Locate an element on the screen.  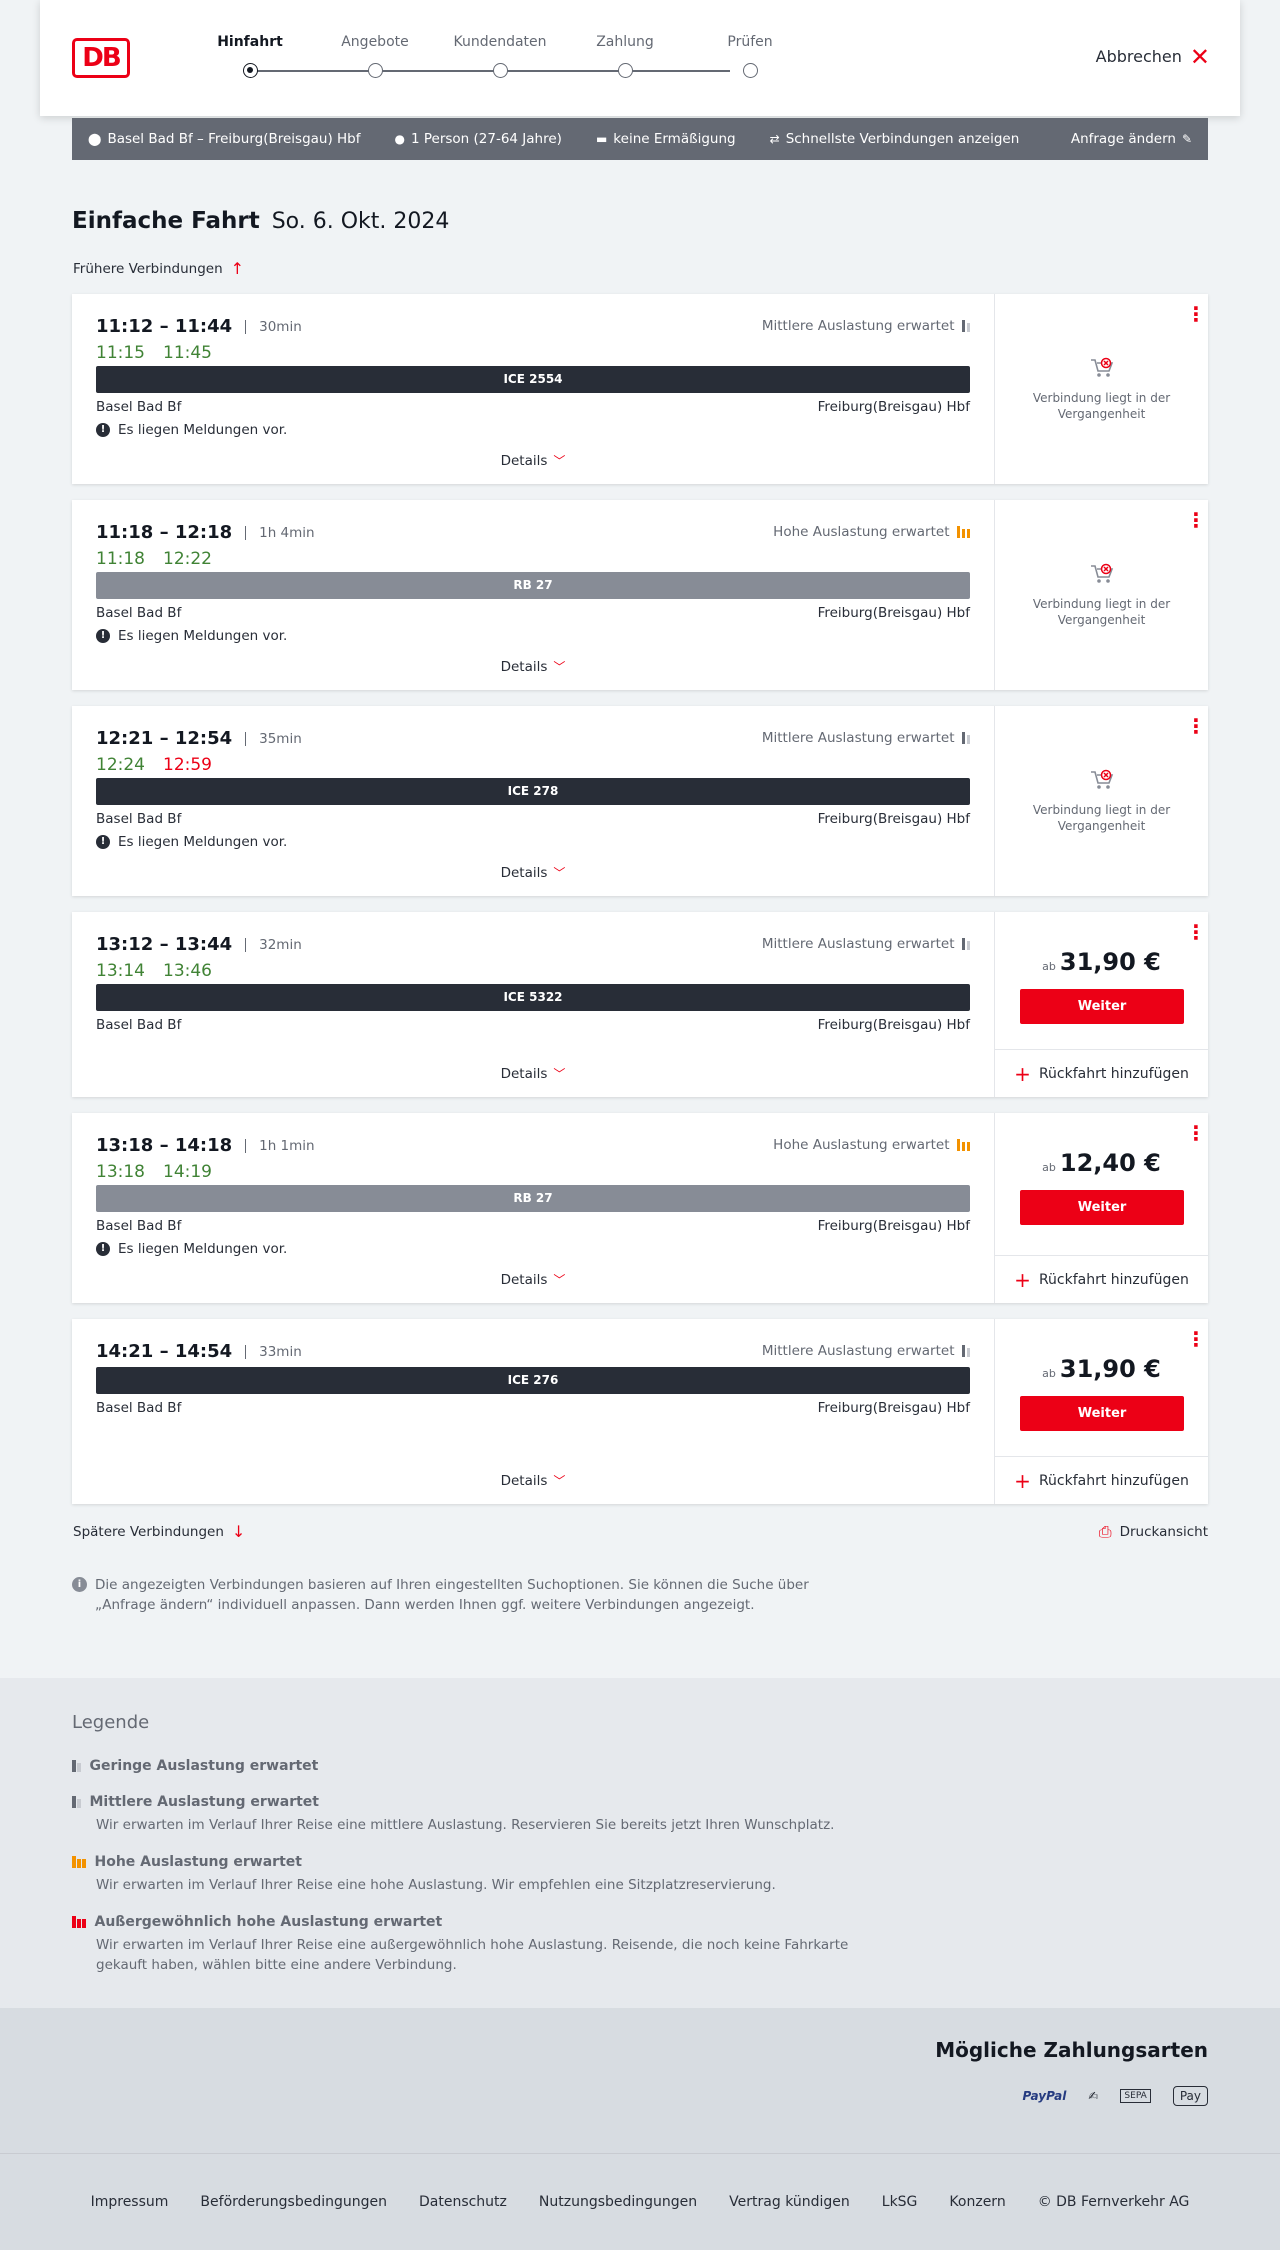
print-view-link: ⎙ Druckansicht is located at coordinates (1153, 1532).